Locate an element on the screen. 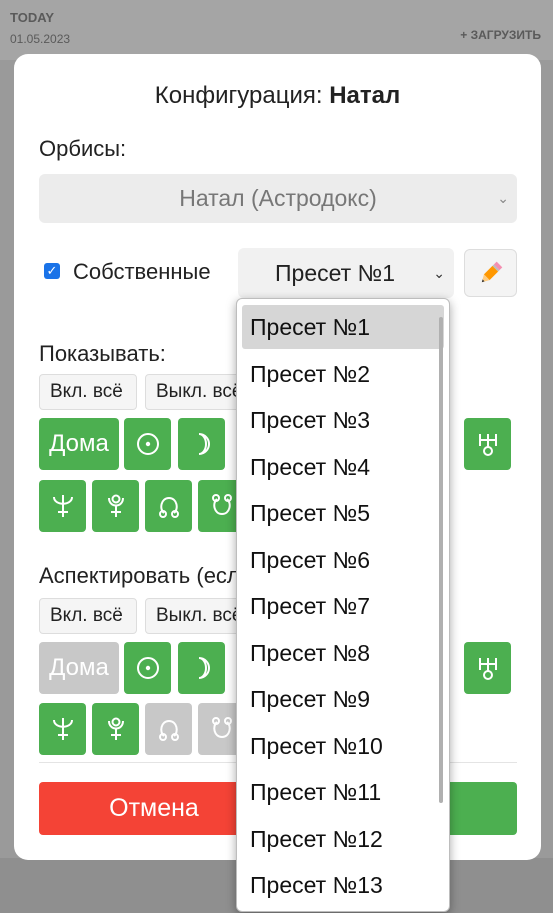 This screenshot has height=913, width=553. pencil-icon is located at coordinates (492, 272).